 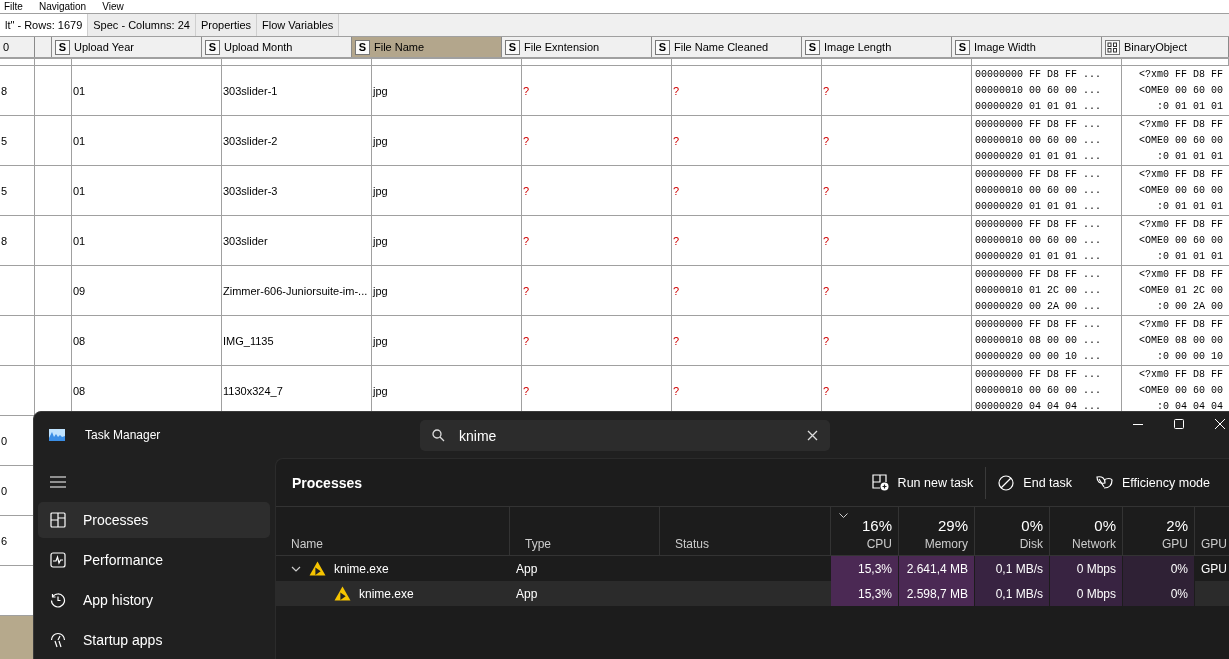 I want to click on column-header: 0% Network, so click(x=1086, y=531).